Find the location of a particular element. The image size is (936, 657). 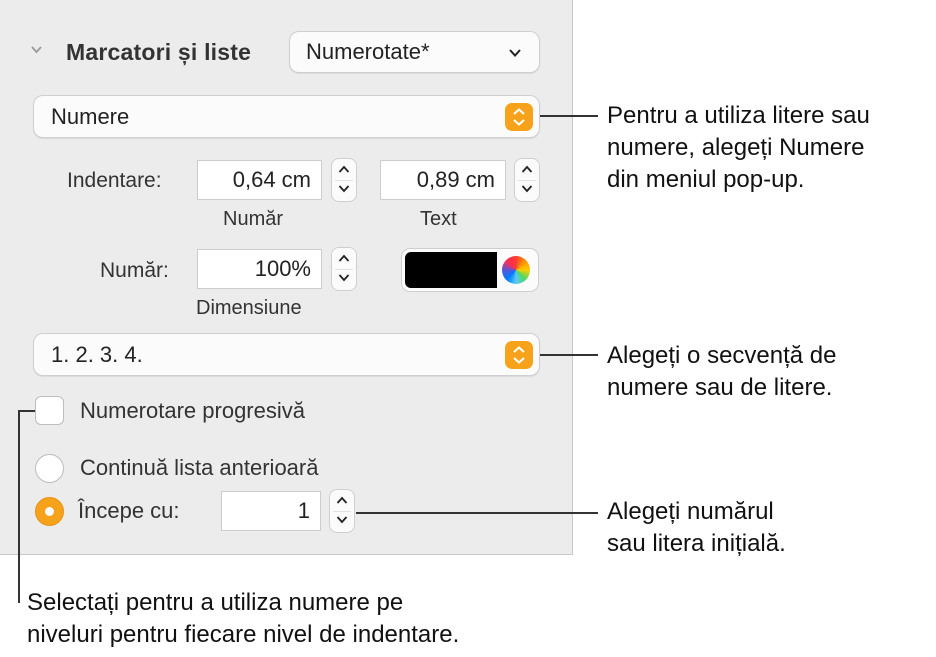

callout-line-3: din meniul pop-up. is located at coordinates (706, 179).